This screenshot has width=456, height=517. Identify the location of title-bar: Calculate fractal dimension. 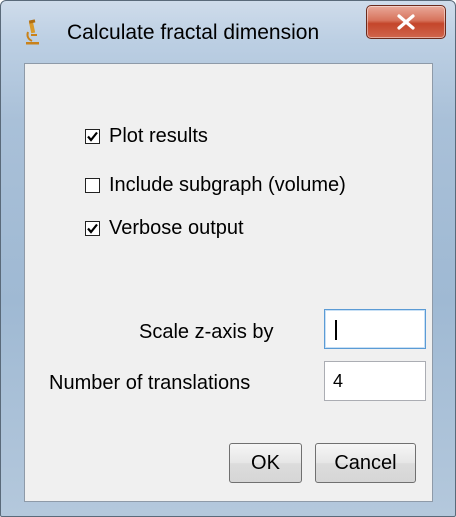
(228, 32).